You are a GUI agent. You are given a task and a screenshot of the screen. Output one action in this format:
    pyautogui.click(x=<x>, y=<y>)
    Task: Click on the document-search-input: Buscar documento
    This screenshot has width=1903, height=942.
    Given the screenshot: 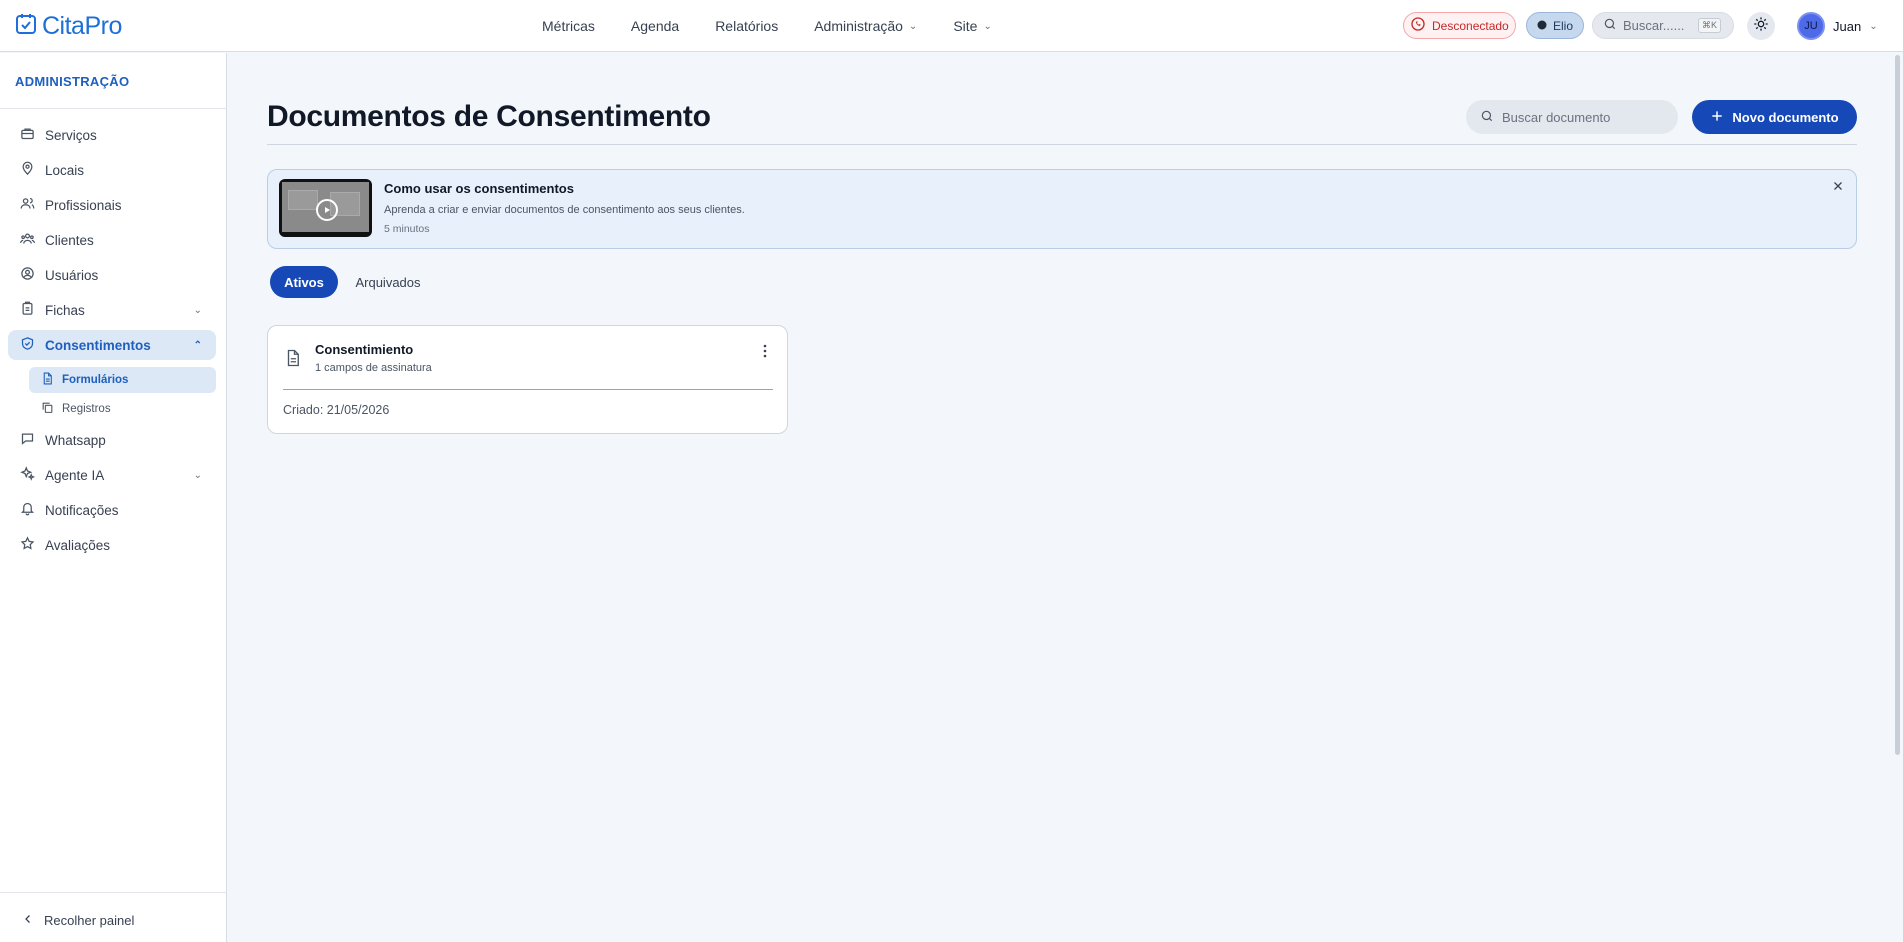 What is the action you would take?
    pyautogui.click(x=1572, y=117)
    